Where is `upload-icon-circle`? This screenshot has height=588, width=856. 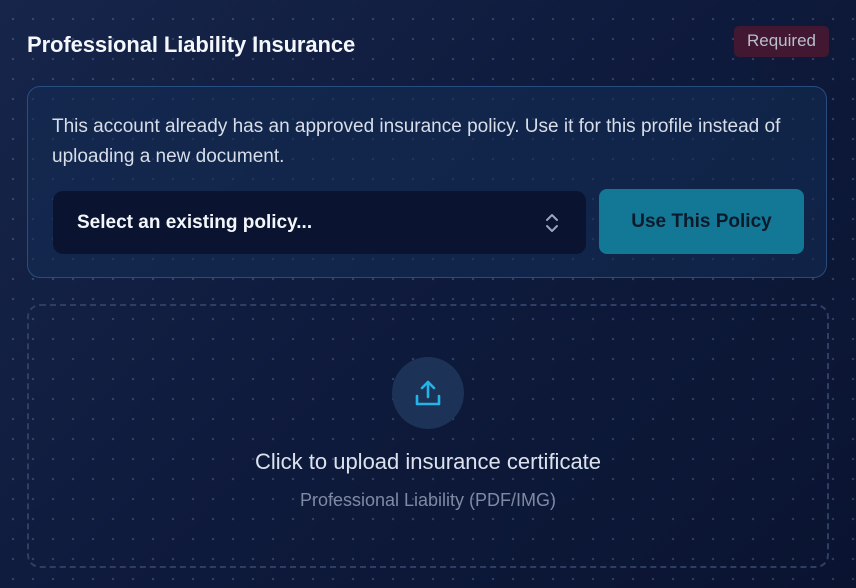 upload-icon-circle is located at coordinates (428, 393).